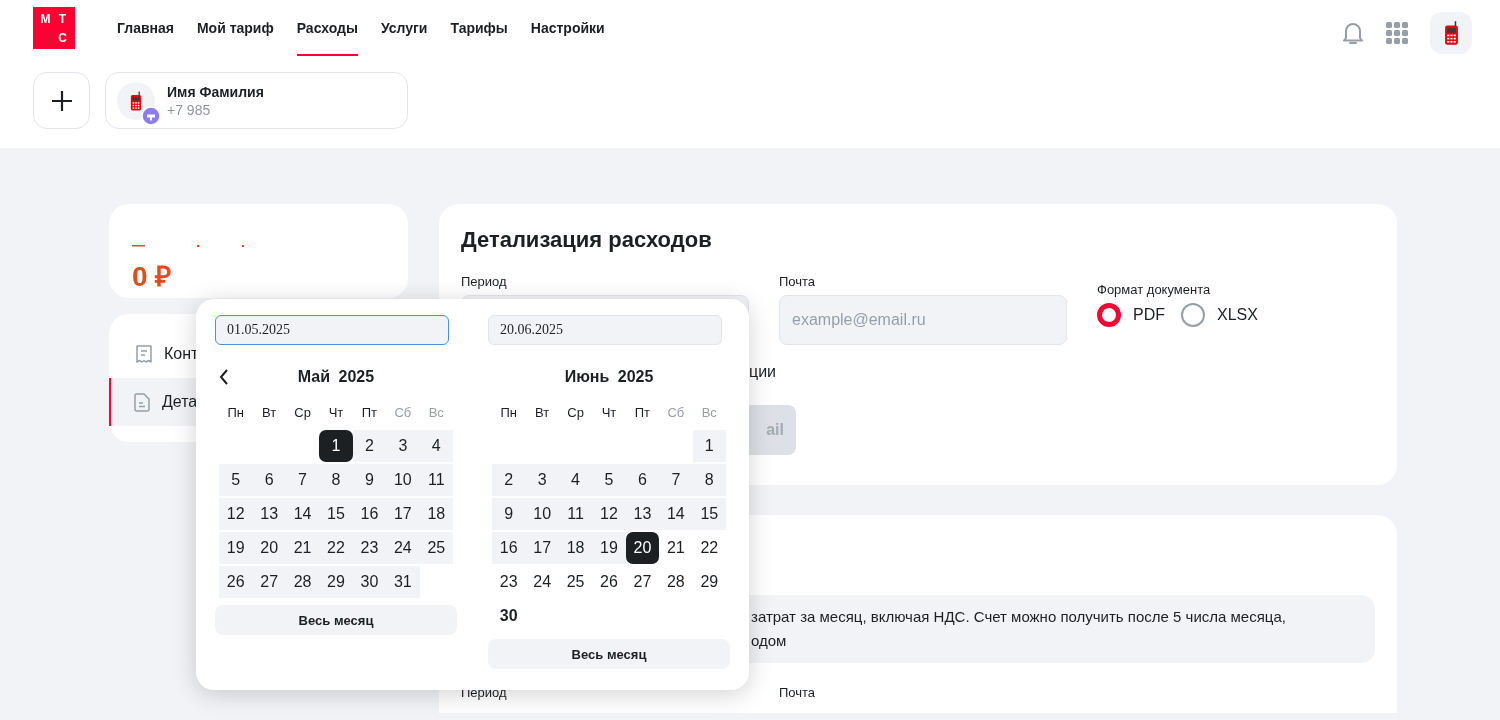 The height and width of the screenshot is (720, 1500). What do you see at coordinates (215, 91) in the screenshot?
I see `account-name: Имя Фамилия` at bounding box center [215, 91].